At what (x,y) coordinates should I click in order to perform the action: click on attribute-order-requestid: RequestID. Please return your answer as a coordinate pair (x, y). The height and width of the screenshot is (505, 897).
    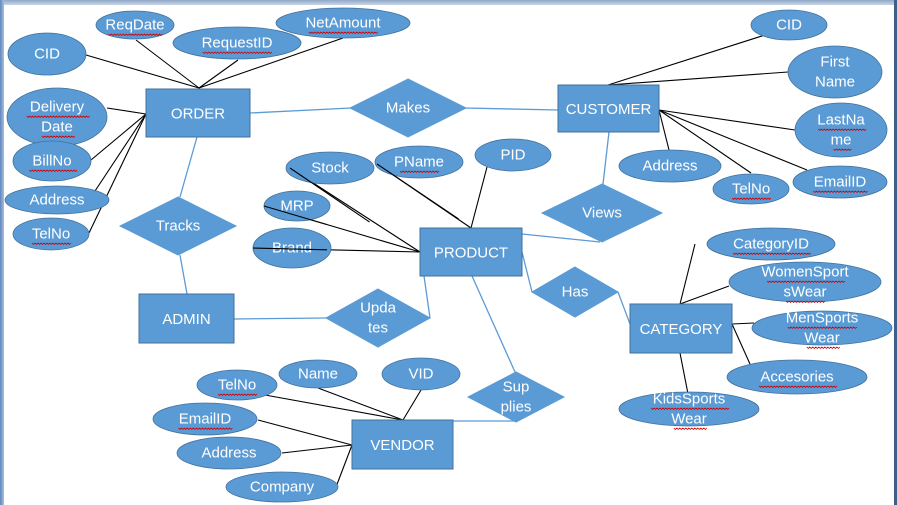
    Looking at the image, I should click on (237, 43).